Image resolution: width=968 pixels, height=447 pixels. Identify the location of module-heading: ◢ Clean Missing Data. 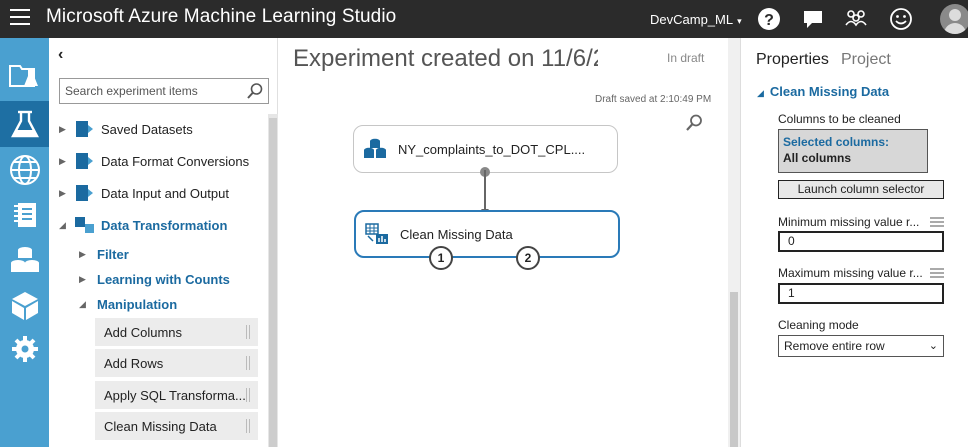
(823, 91).